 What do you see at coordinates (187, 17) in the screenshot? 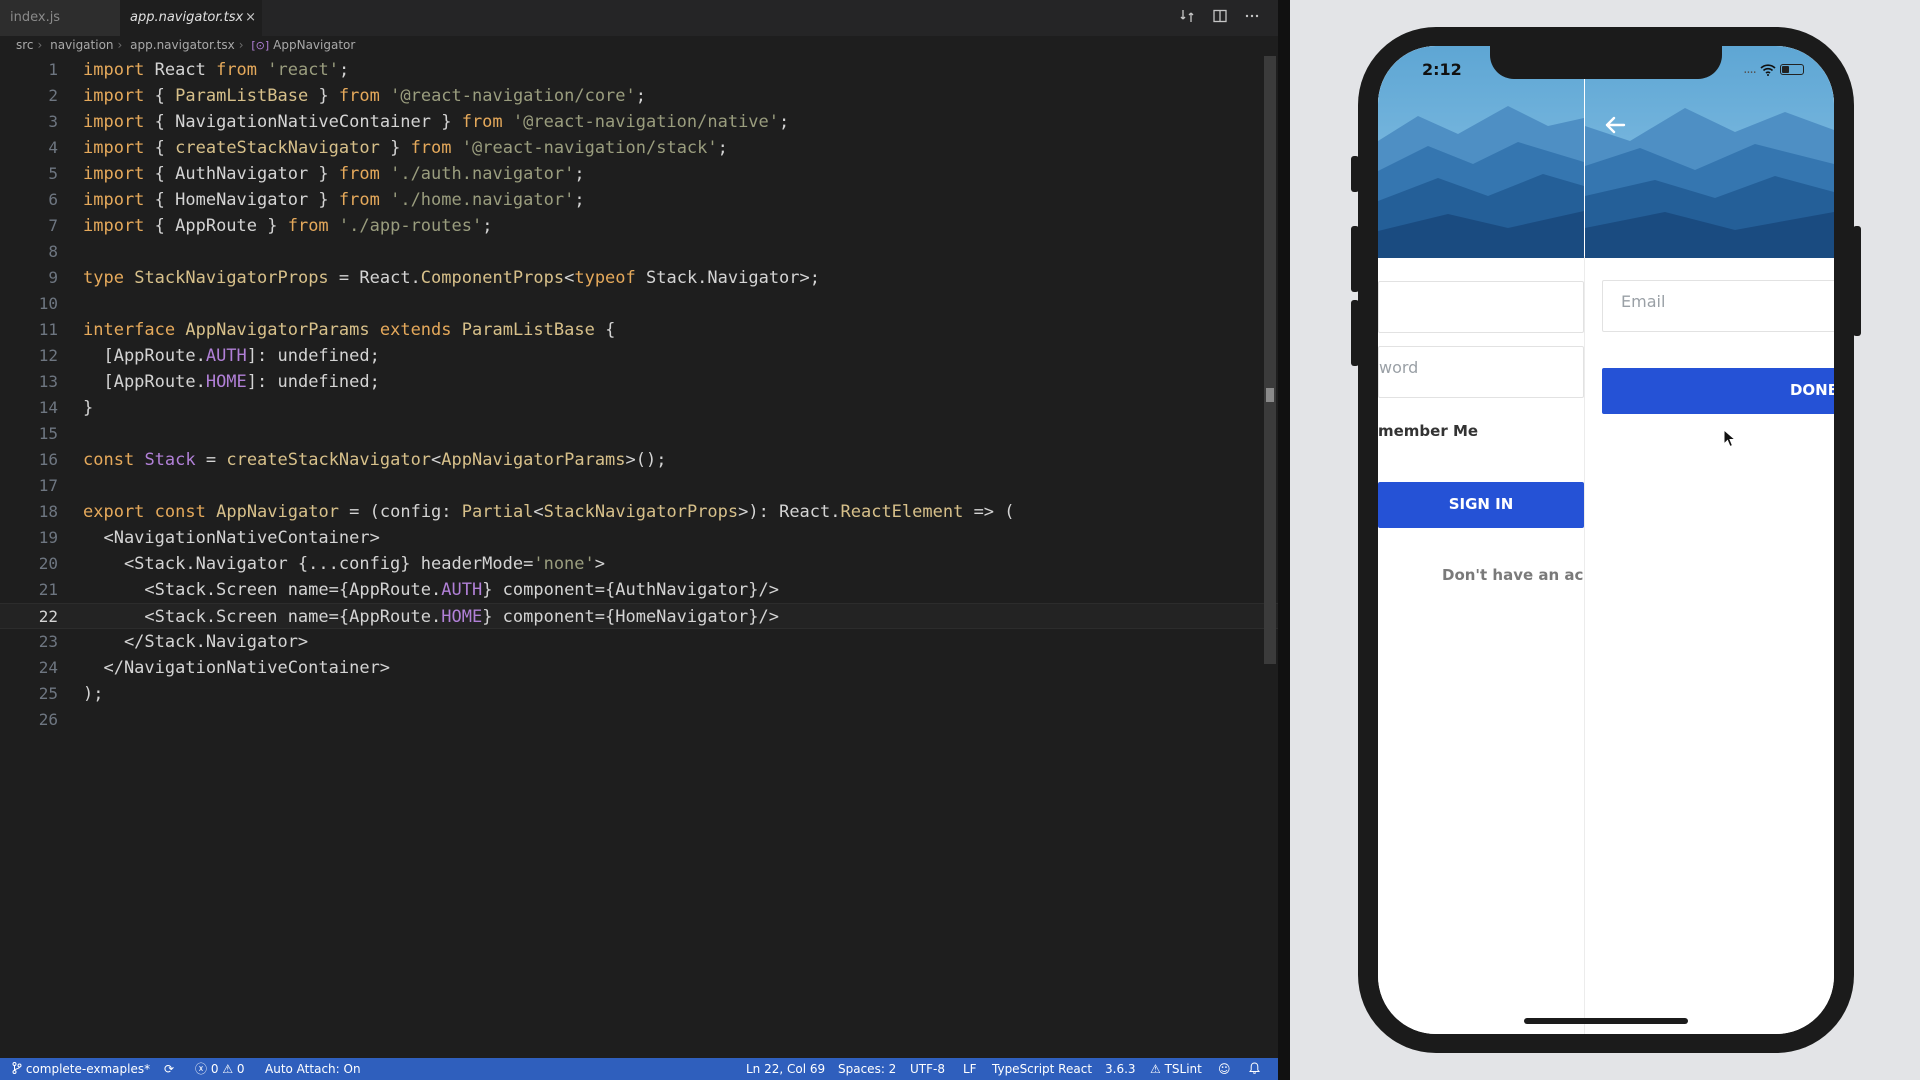
I see `tab-label: app.navigator.tsx` at bounding box center [187, 17].